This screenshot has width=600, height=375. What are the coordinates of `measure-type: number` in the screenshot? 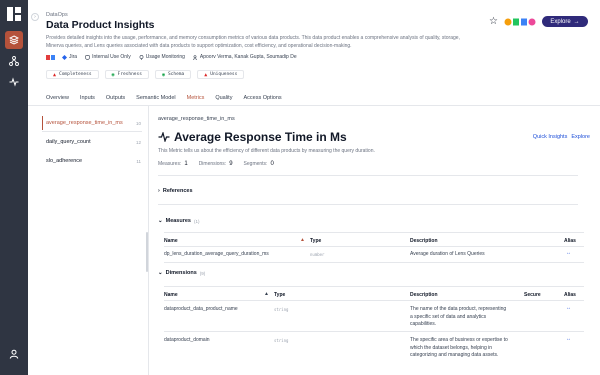 It's located at (317, 254).